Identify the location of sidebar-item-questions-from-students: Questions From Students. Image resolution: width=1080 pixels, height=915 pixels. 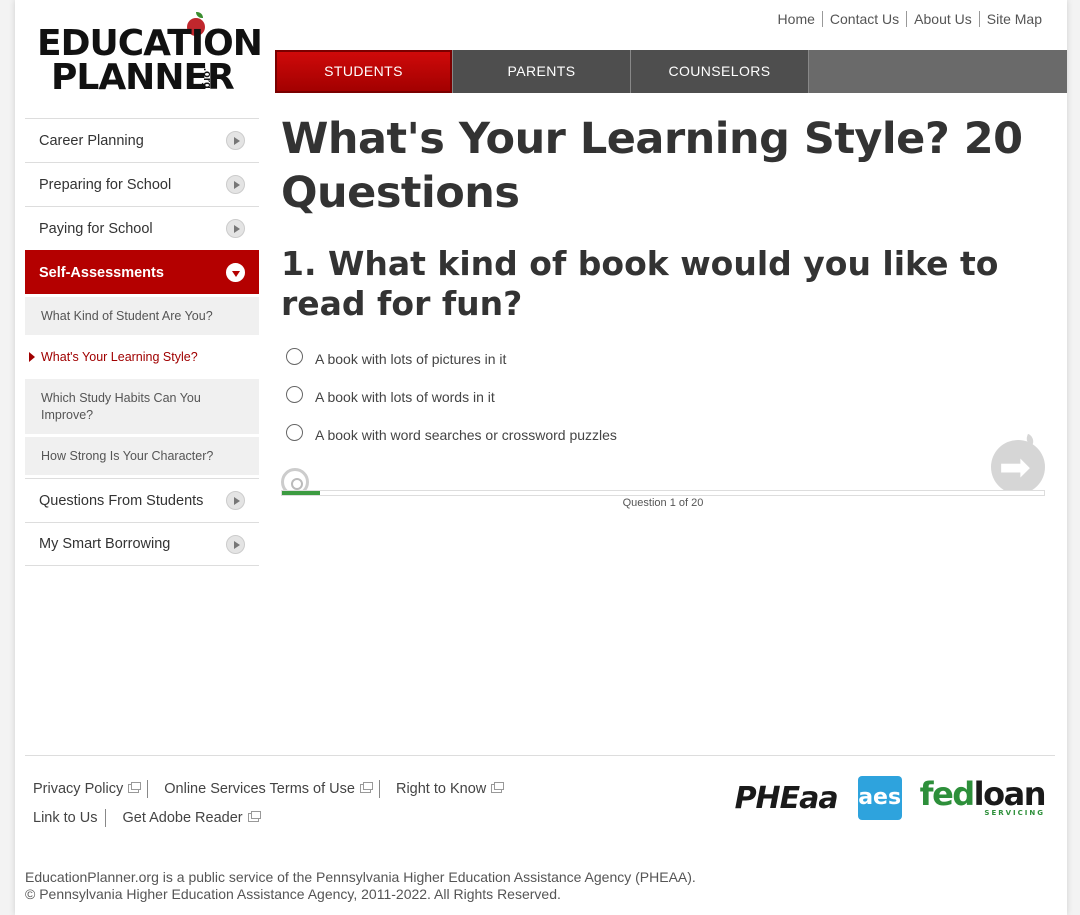
(142, 500).